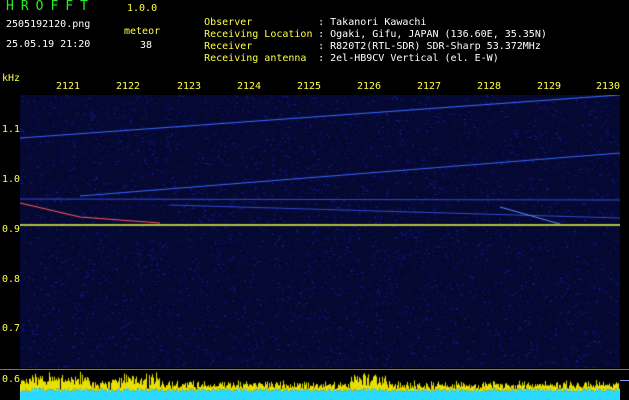 This screenshot has height=400, width=629. Describe the element at coordinates (48, 24) in the screenshot. I see `file-name: 2505192120.png` at that location.